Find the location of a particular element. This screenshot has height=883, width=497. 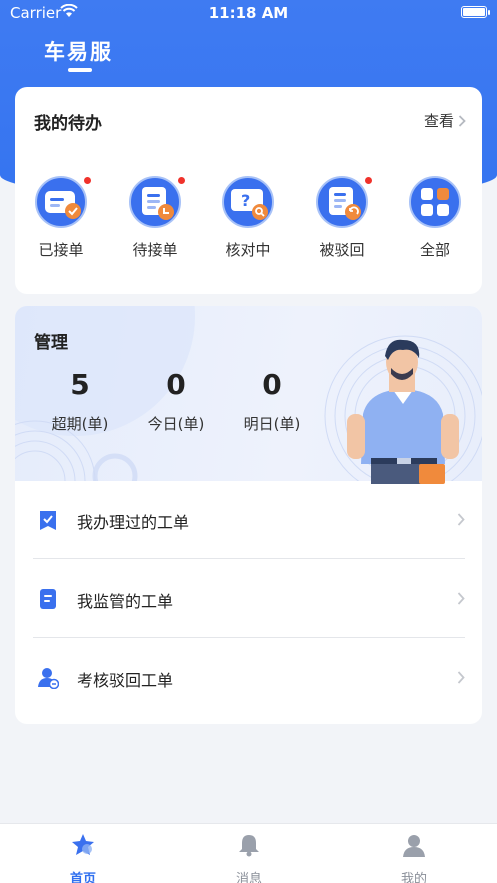

supervised-order-icon is located at coordinates (48, 599).